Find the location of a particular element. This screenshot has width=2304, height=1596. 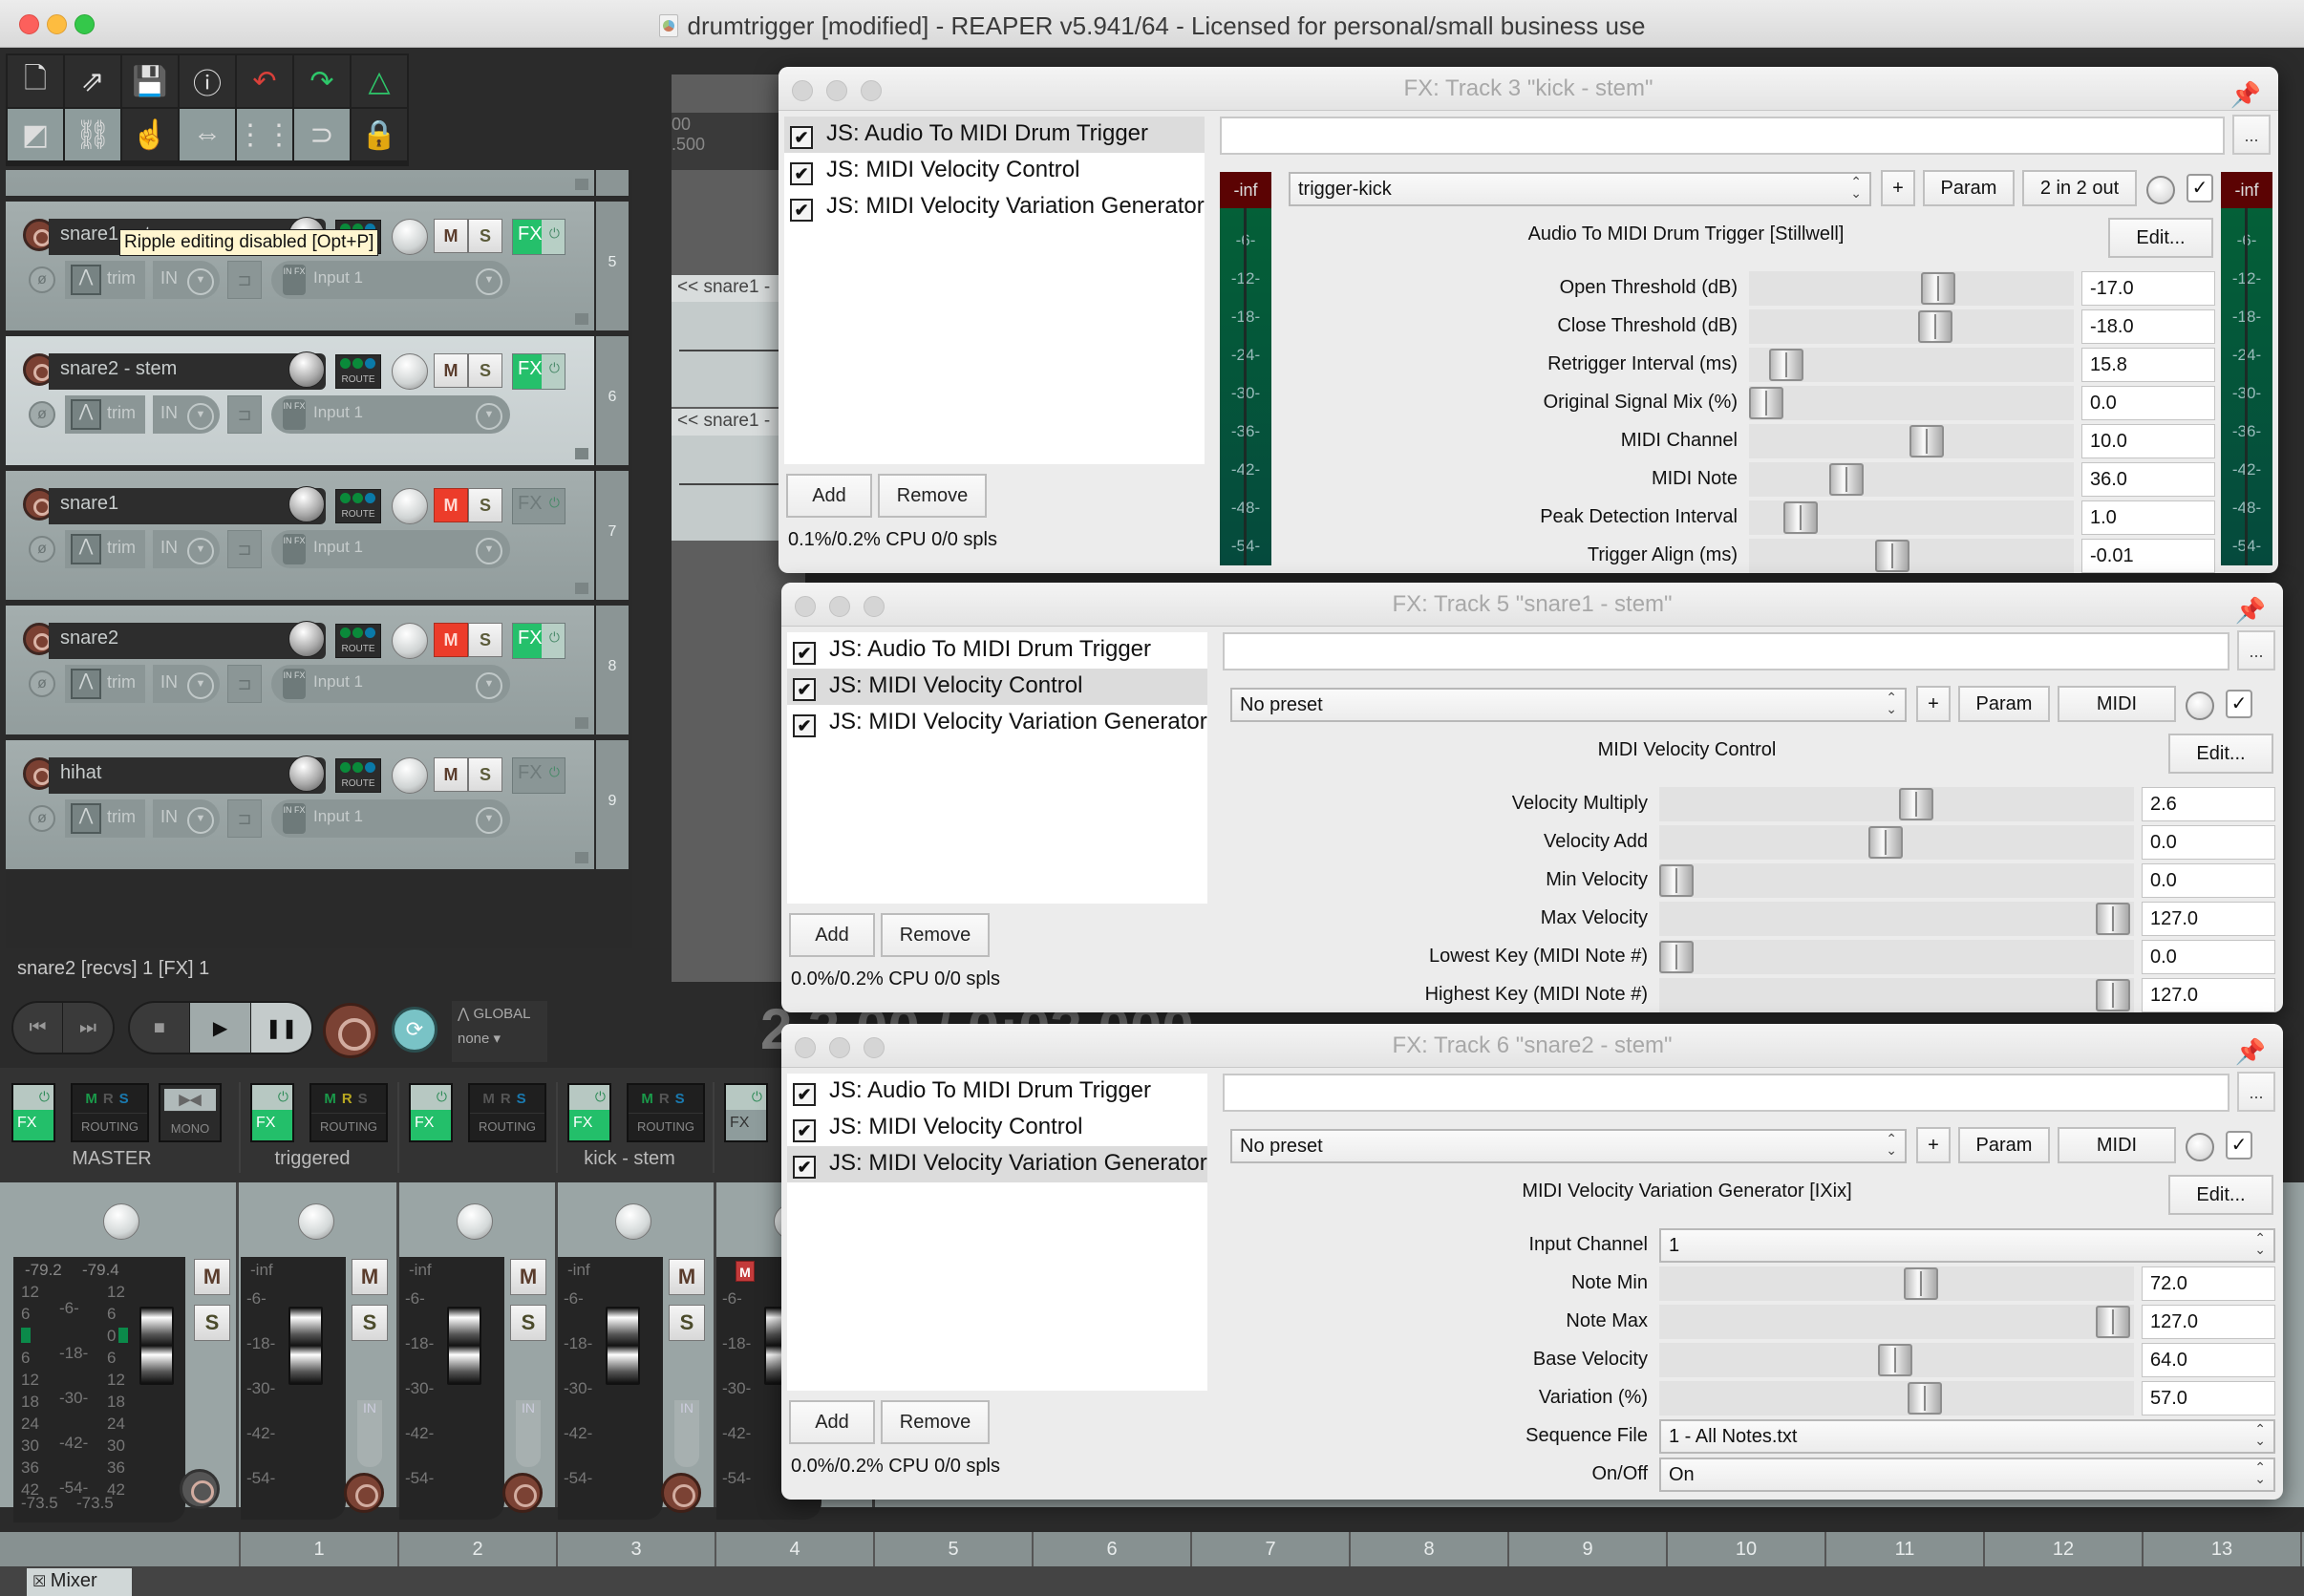

strip-name: triggered is located at coordinates (312, 1159).